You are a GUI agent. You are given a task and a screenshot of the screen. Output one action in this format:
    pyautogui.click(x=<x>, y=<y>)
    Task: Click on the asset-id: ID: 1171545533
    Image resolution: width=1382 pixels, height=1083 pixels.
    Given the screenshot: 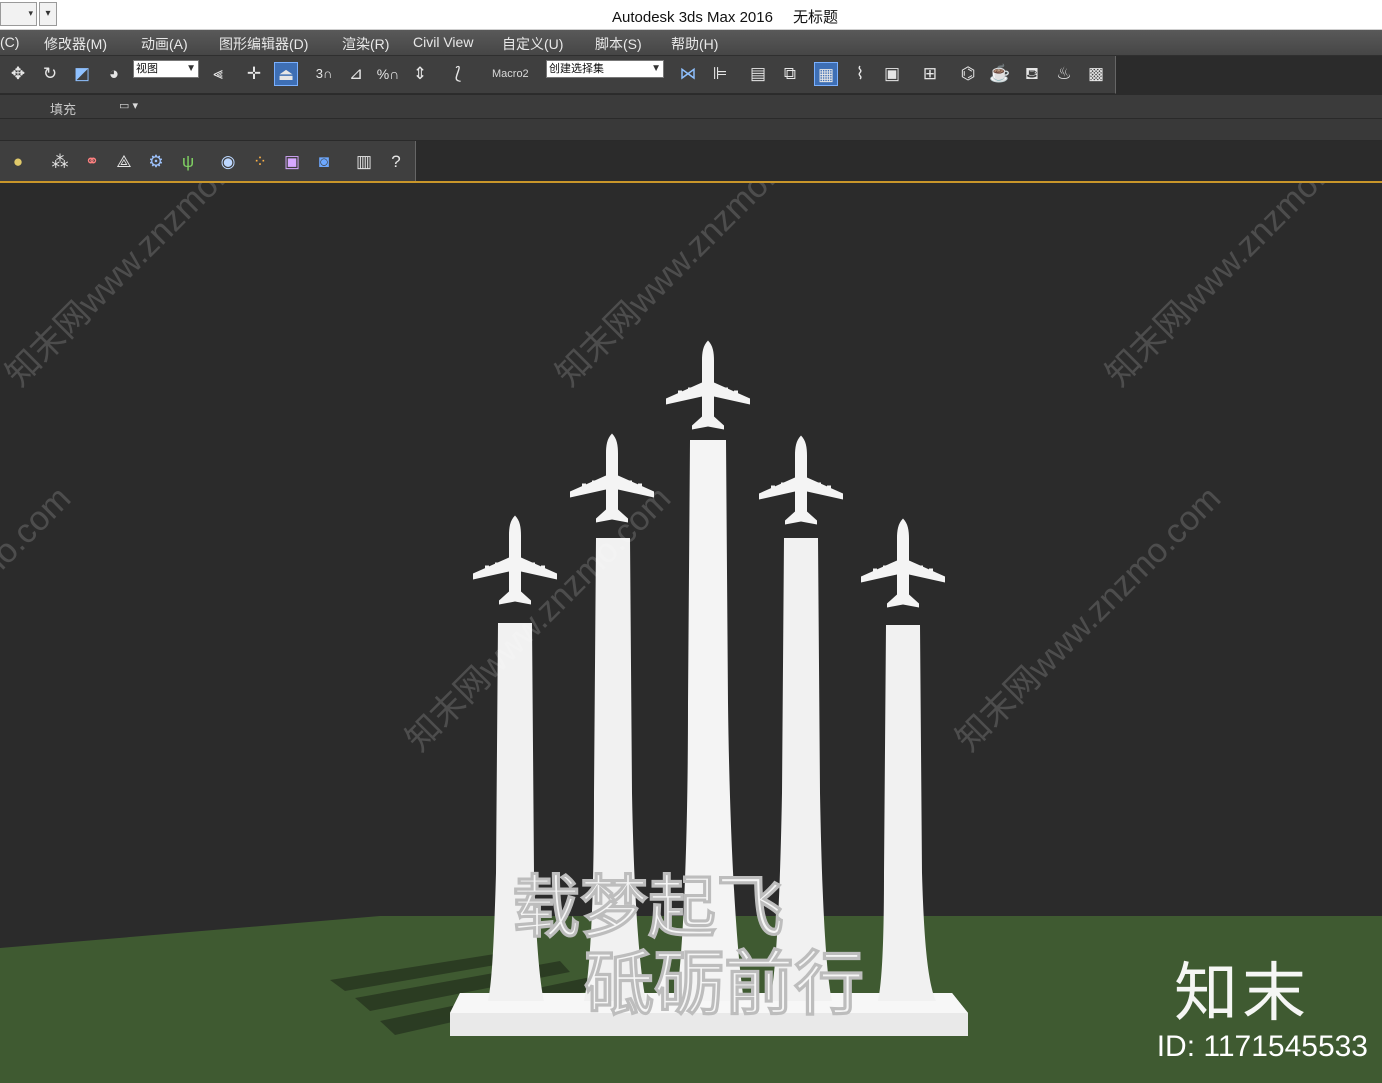 What is the action you would take?
    pyautogui.click(x=1262, y=1046)
    